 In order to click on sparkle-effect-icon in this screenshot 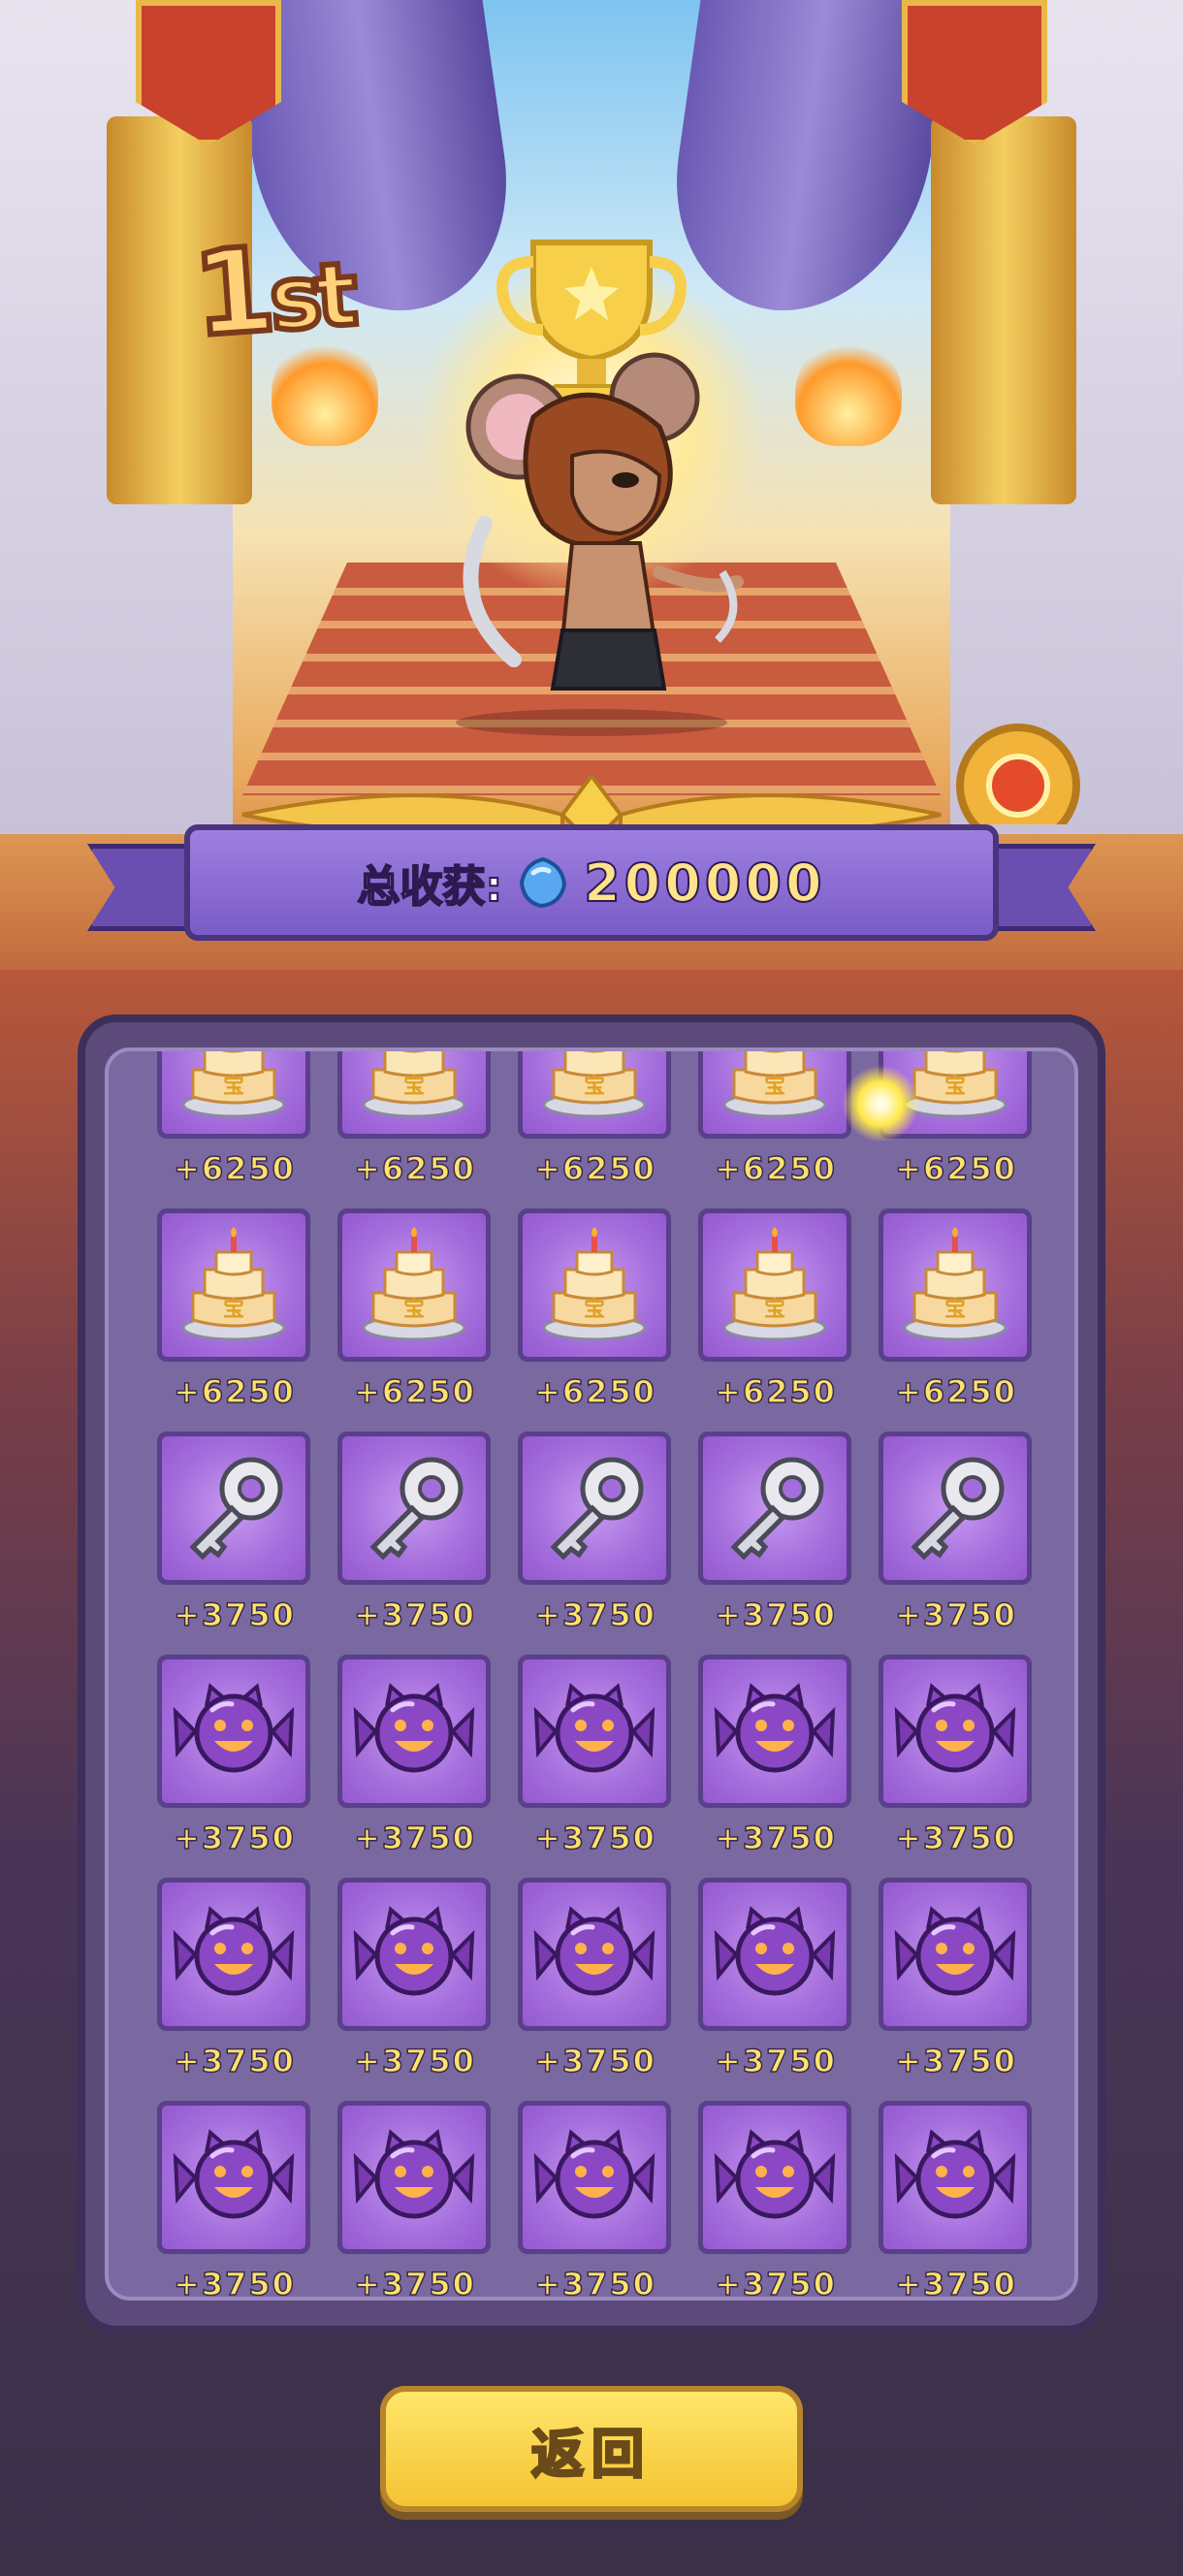, I will do `click(880, 1104)`.